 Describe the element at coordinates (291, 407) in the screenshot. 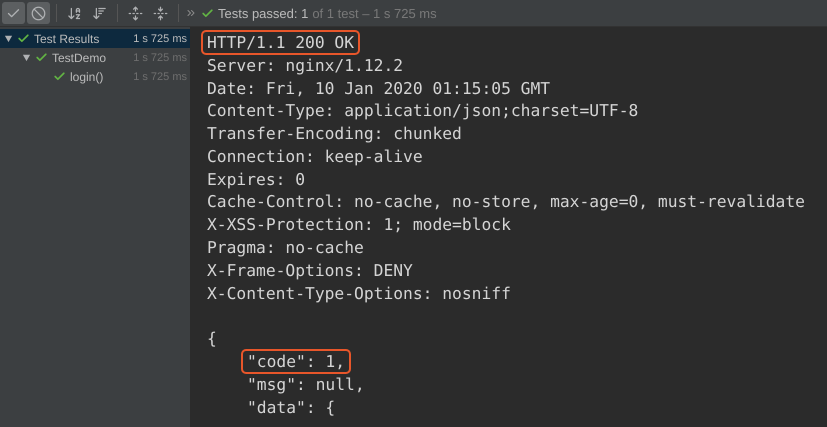

I see `console-line: "data": {` at that location.